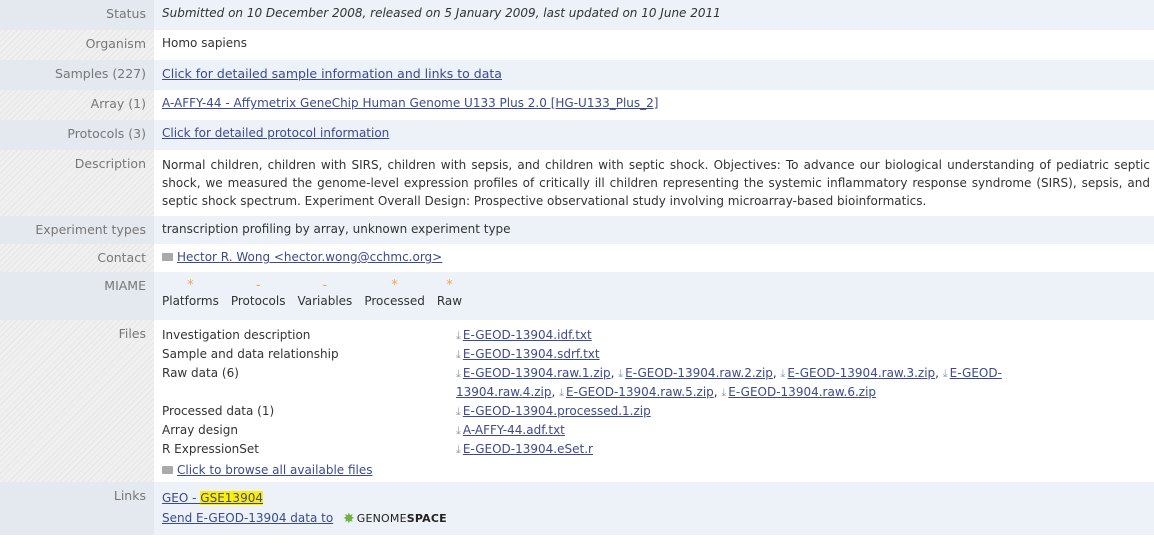  What do you see at coordinates (531, 354) in the screenshot?
I see `sdrf-file-link: E-GEOD-13904.sdrf.txt` at bounding box center [531, 354].